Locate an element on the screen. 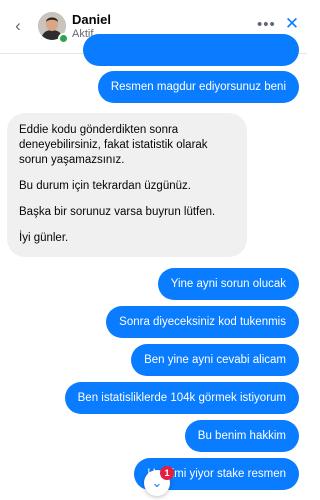 The width and height of the screenshot is (320, 500). close-button: ✕ is located at coordinates (292, 24).